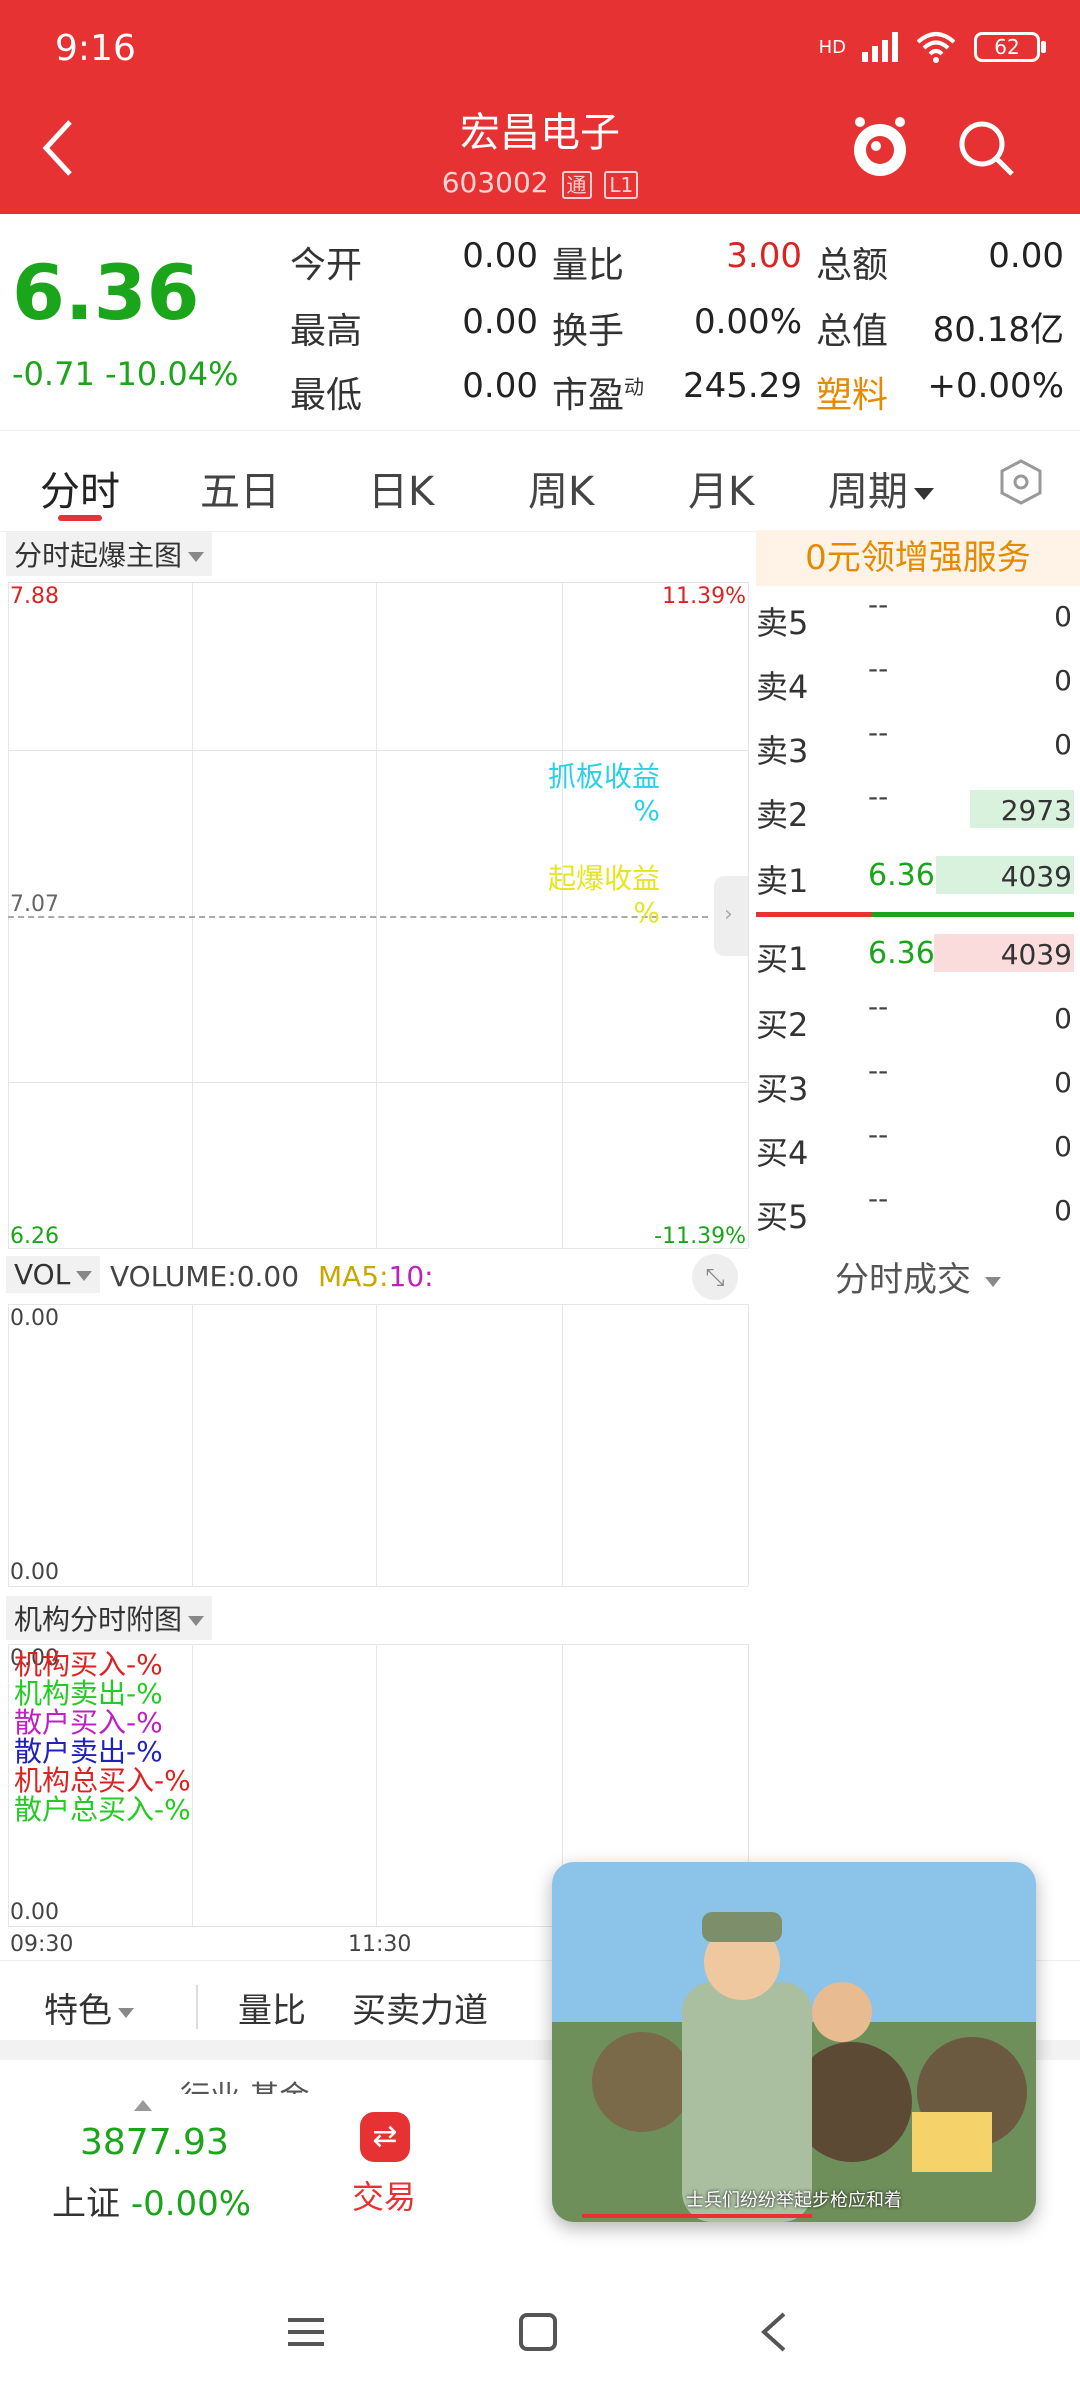 This screenshot has width=1080, height=2400. Describe the element at coordinates (715, 1277) in the screenshot. I see `expand-icon: ⤡` at that location.